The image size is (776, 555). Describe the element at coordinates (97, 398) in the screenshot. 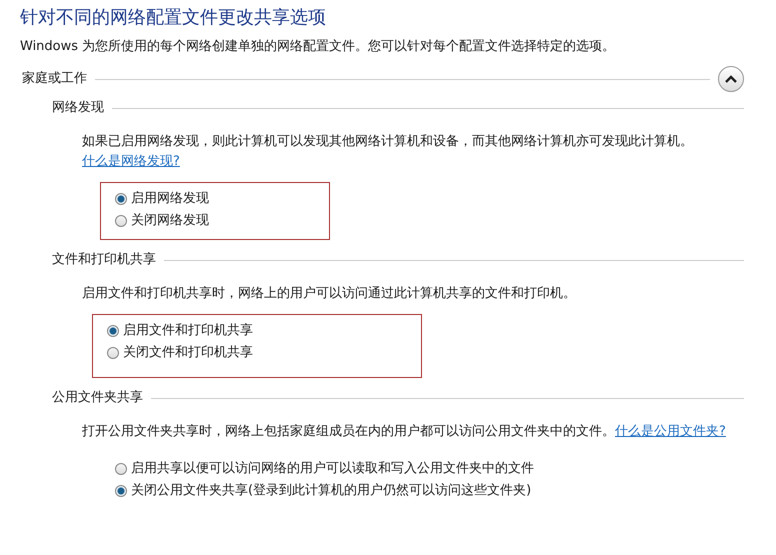

I see `section-heading: 公用文件夹共享` at that location.